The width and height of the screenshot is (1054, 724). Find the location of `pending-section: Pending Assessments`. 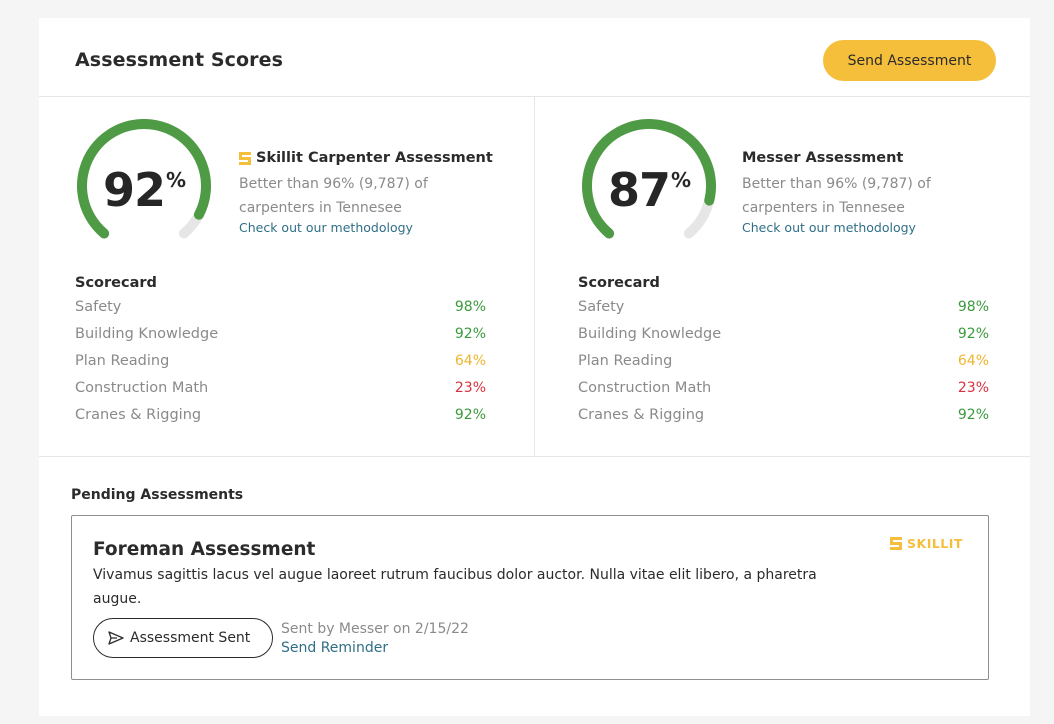

pending-section: Pending Assessments is located at coordinates (157, 495).